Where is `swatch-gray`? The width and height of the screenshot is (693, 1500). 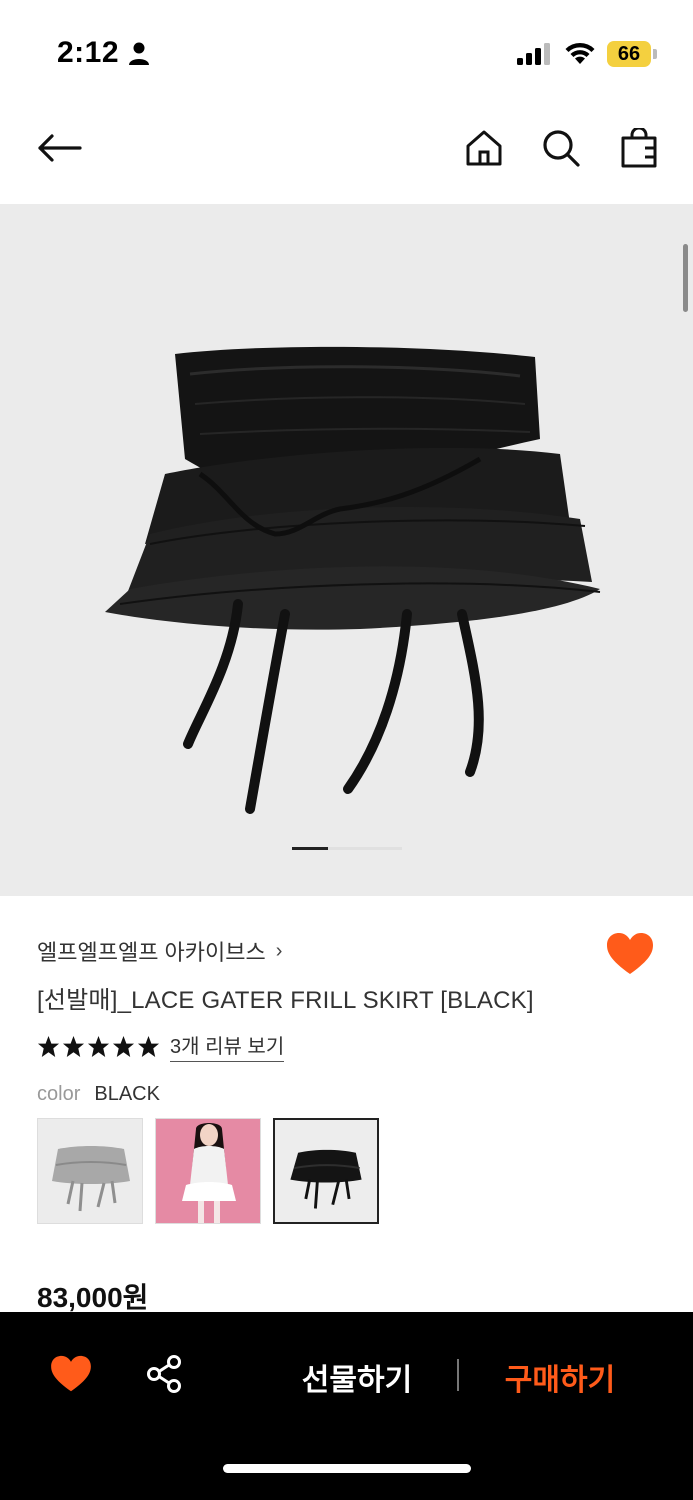 swatch-gray is located at coordinates (90, 1171).